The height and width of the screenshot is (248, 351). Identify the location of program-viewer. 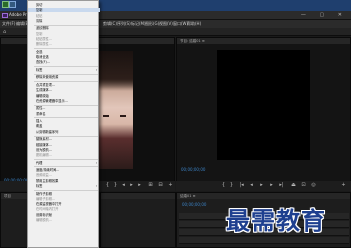
(263, 105).